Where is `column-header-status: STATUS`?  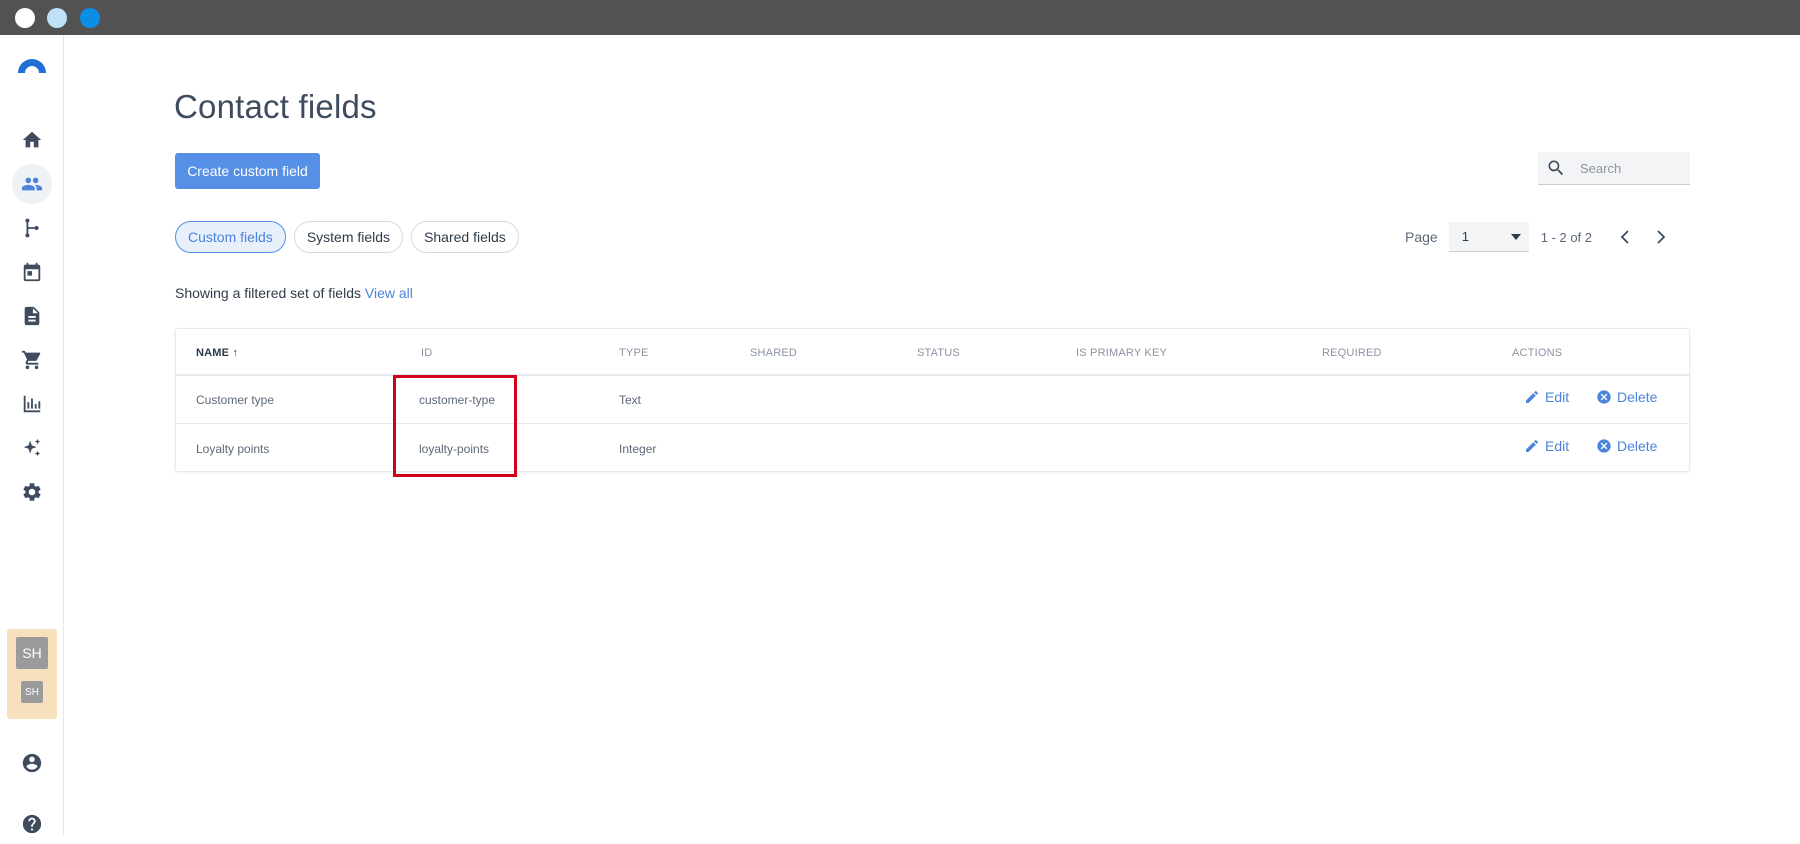
column-header-status: STATUS is located at coordinates (938, 353).